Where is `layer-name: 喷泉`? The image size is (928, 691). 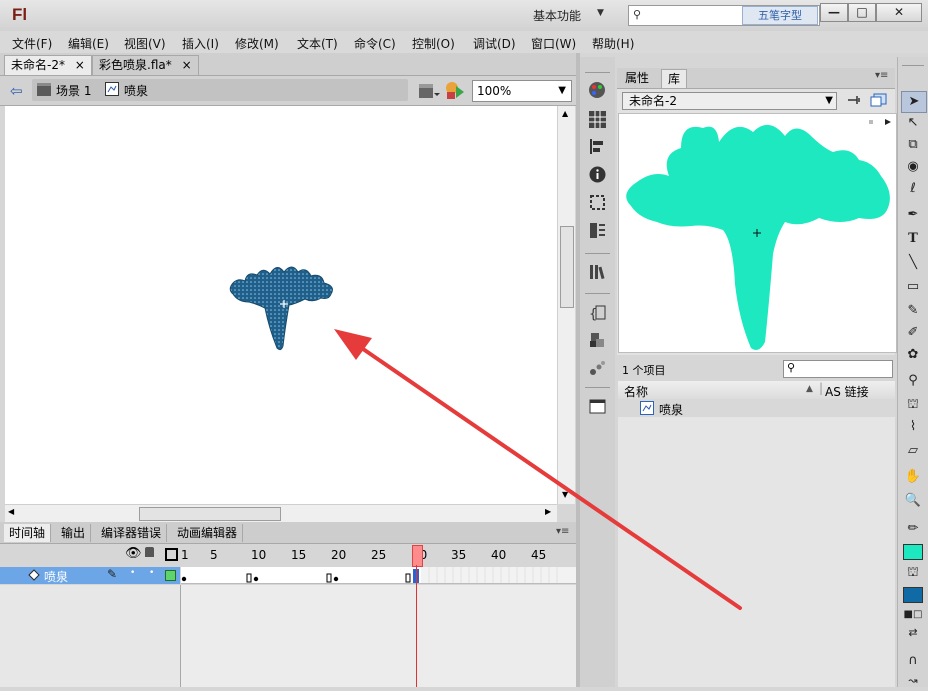
layer-name: 喷泉 is located at coordinates (56, 576).